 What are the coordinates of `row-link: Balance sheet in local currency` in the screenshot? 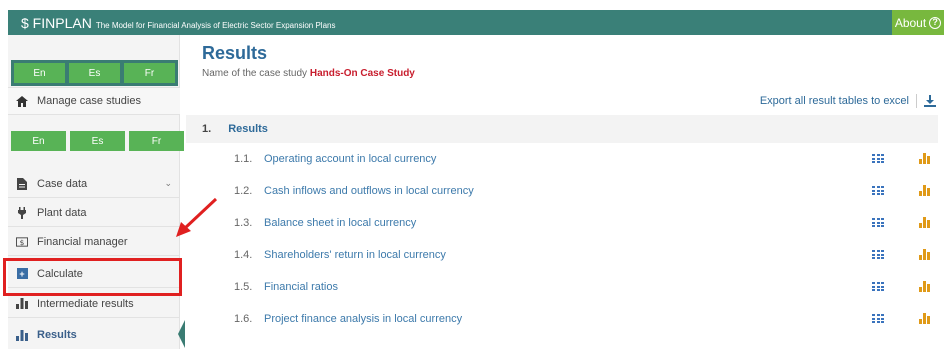 It's located at (336, 223).